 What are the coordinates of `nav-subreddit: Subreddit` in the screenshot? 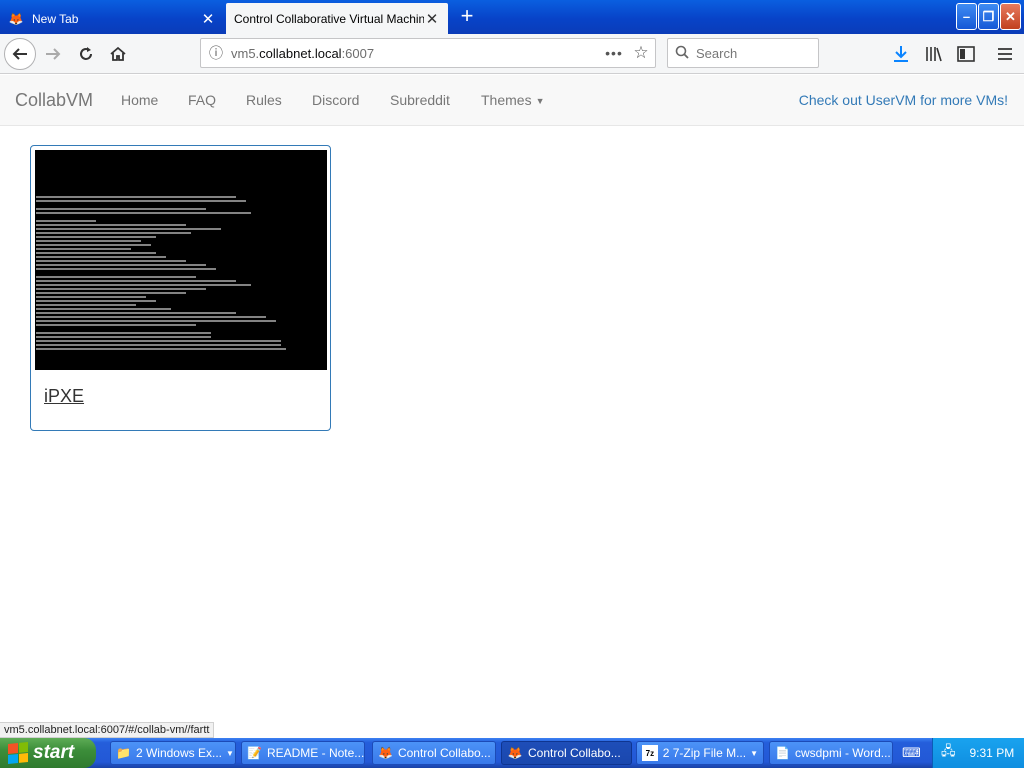 It's located at (420, 100).